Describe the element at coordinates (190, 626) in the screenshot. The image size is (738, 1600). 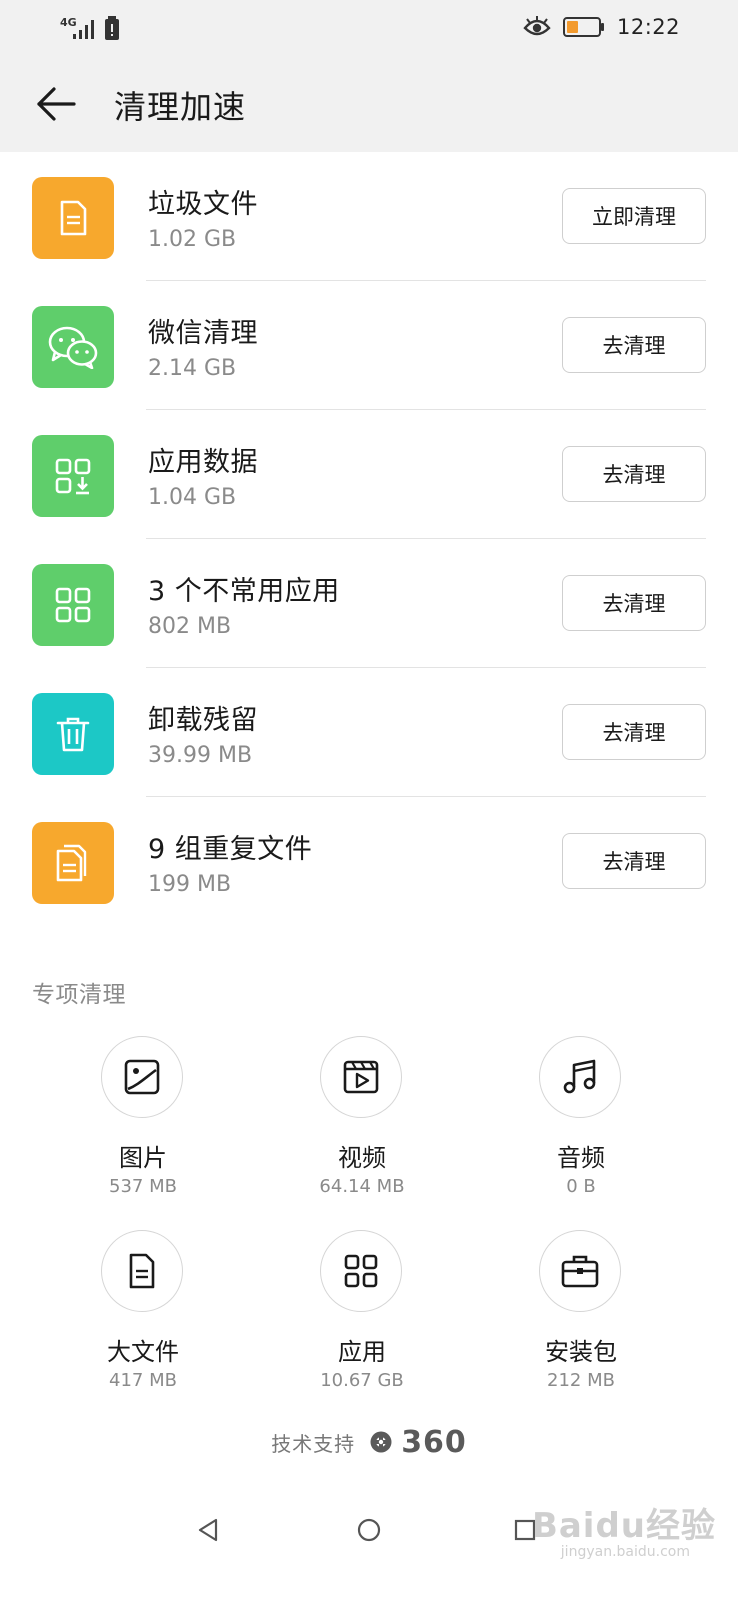
I see `row-size: 802 MB` at that location.